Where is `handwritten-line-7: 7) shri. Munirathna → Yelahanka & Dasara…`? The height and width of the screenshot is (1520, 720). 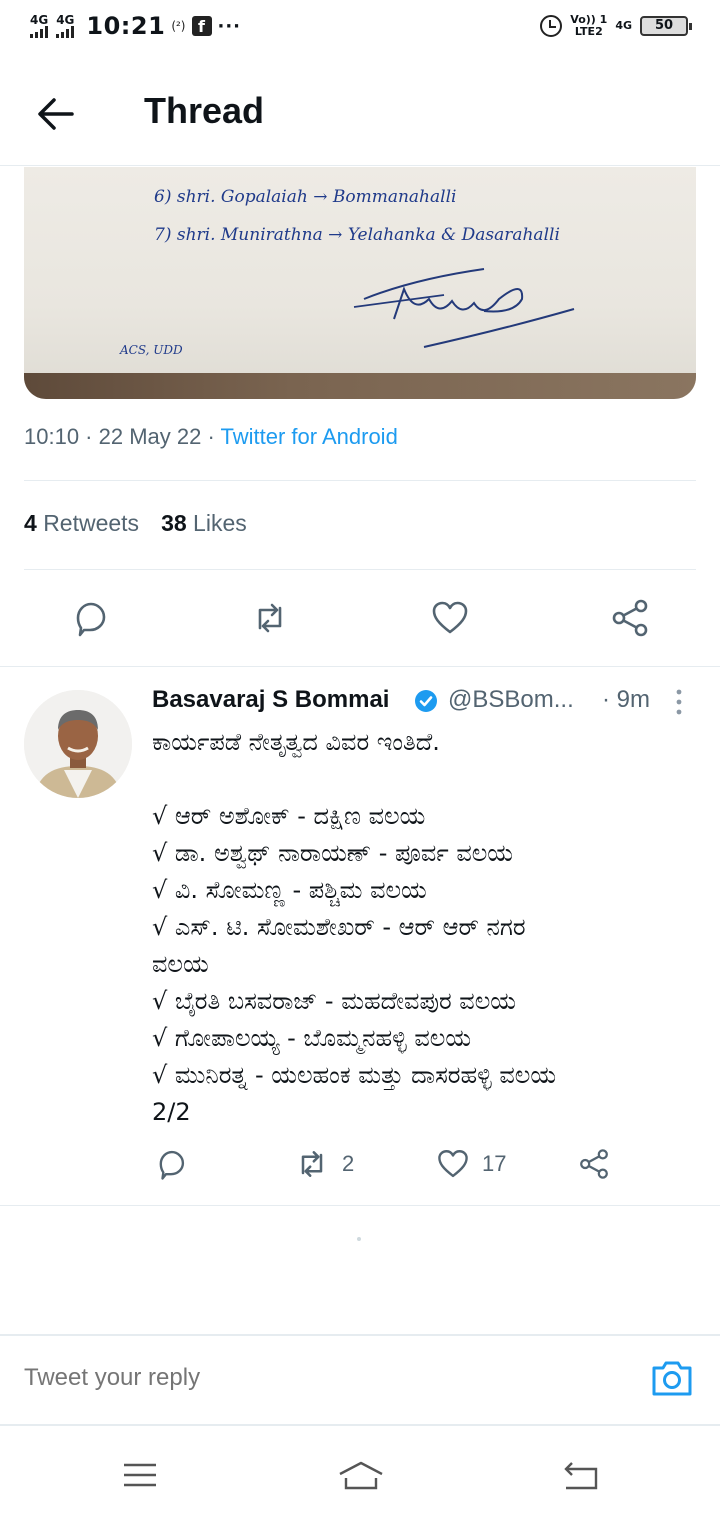 handwritten-line-7: 7) shri. Munirathna → Yelahanka & Dasara… is located at coordinates (357, 235).